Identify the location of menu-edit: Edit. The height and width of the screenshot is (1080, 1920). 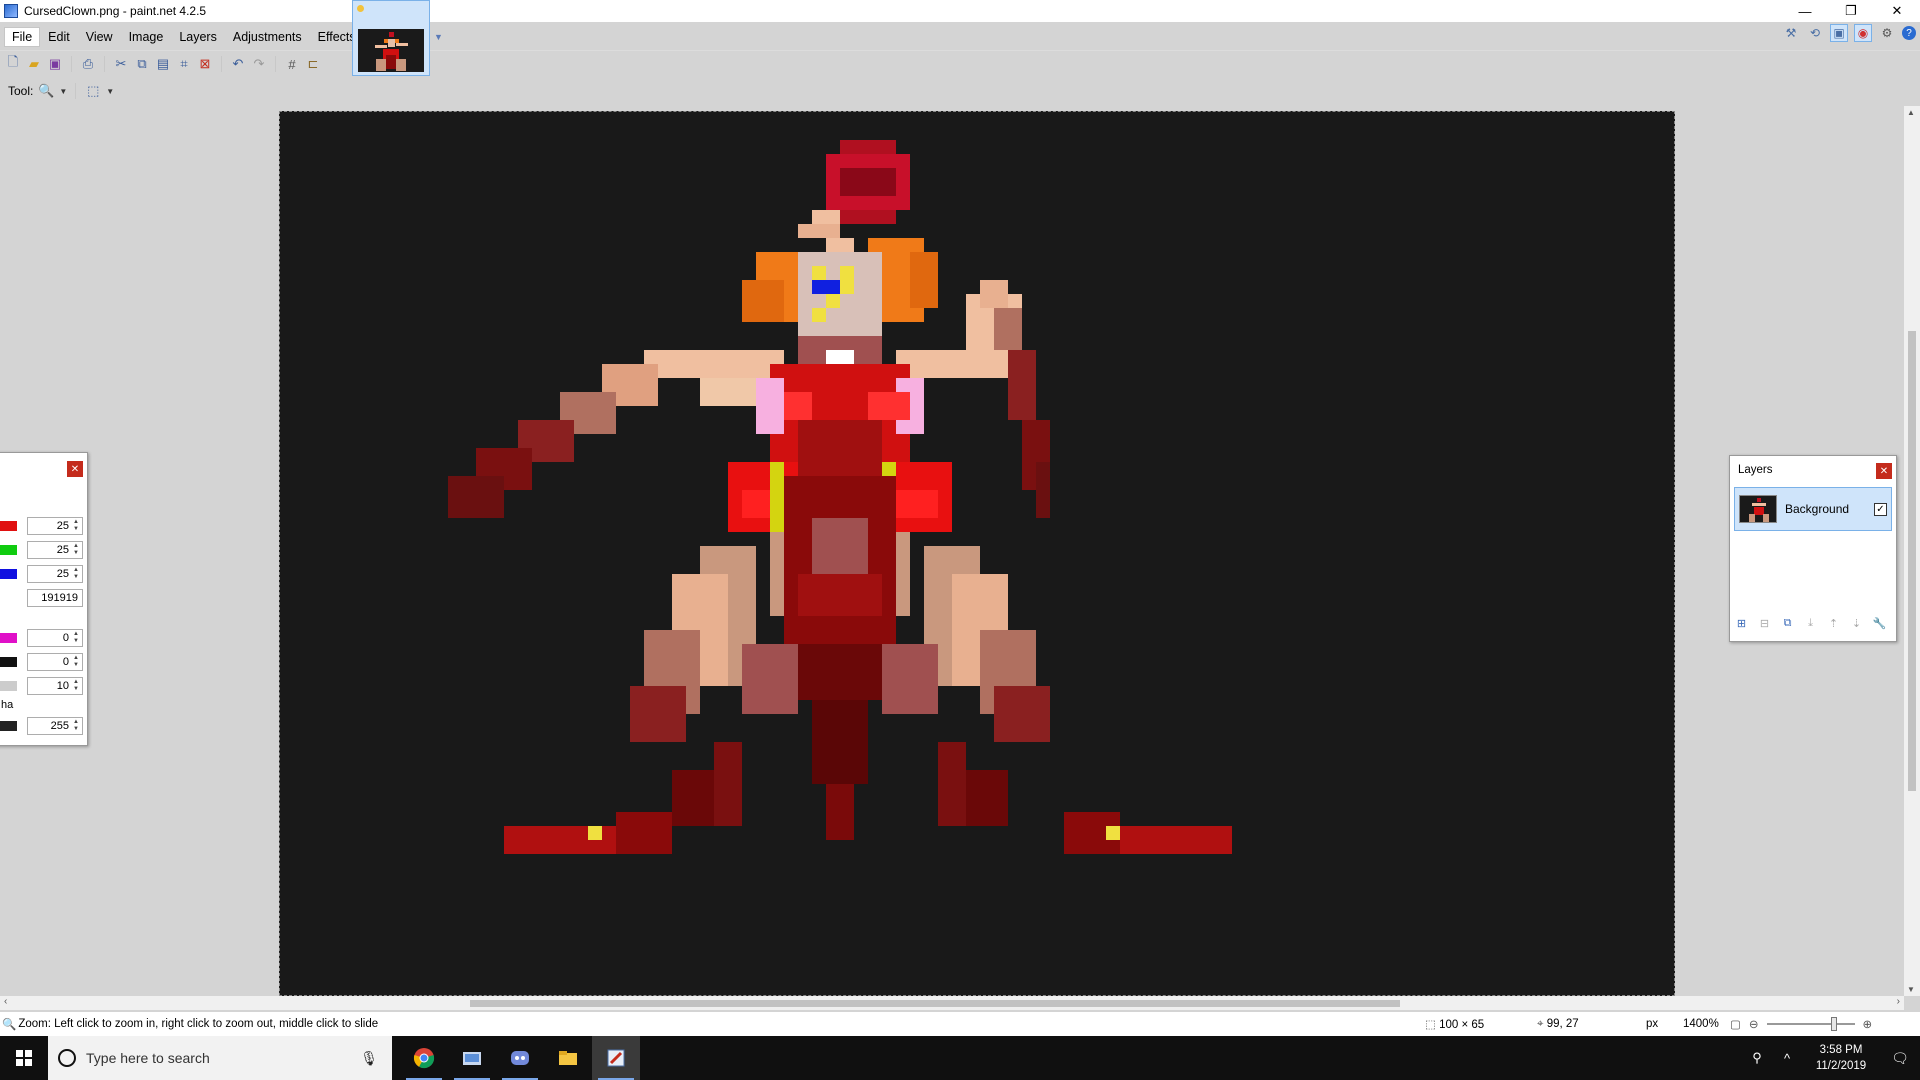
(59, 37).